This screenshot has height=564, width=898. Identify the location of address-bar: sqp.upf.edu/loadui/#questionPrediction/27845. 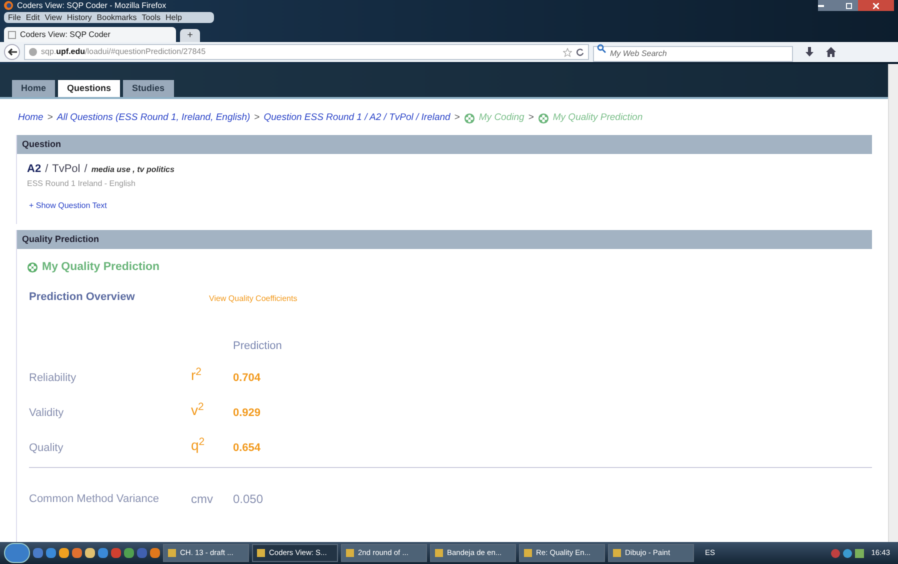
(306, 52).